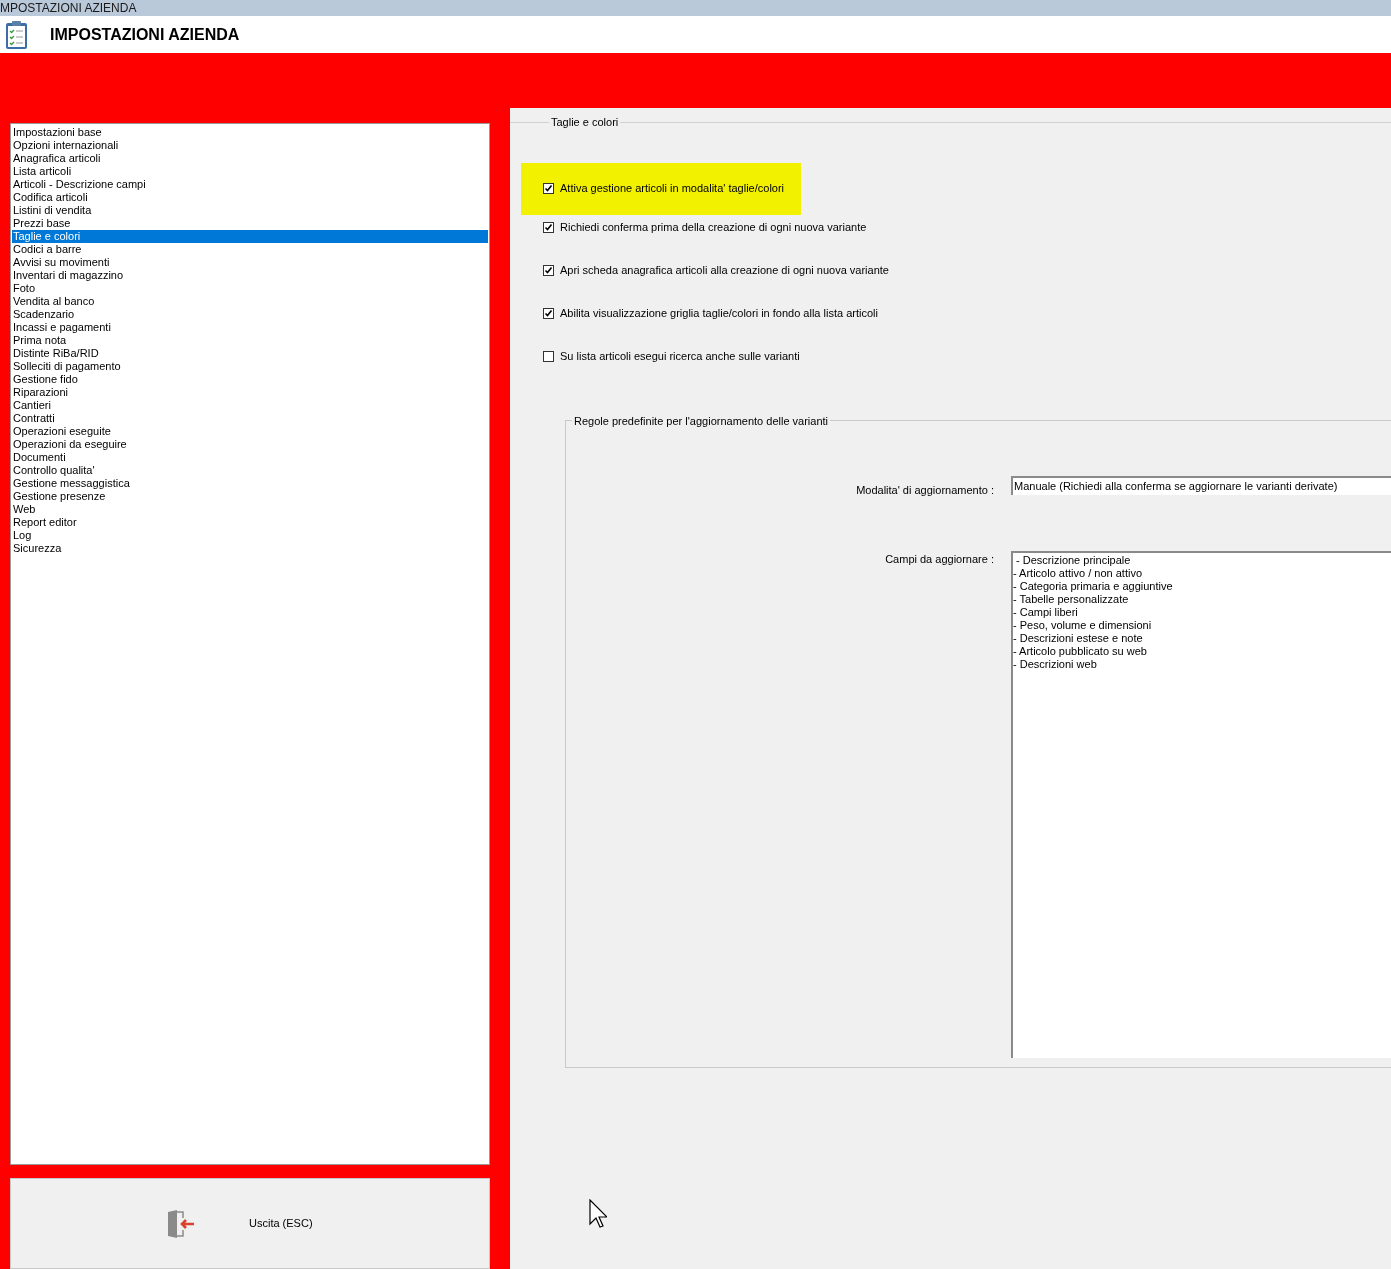 This screenshot has height=1269, width=1391. I want to click on field-label: Modalita' di aggiornamento :, so click(924, 490).